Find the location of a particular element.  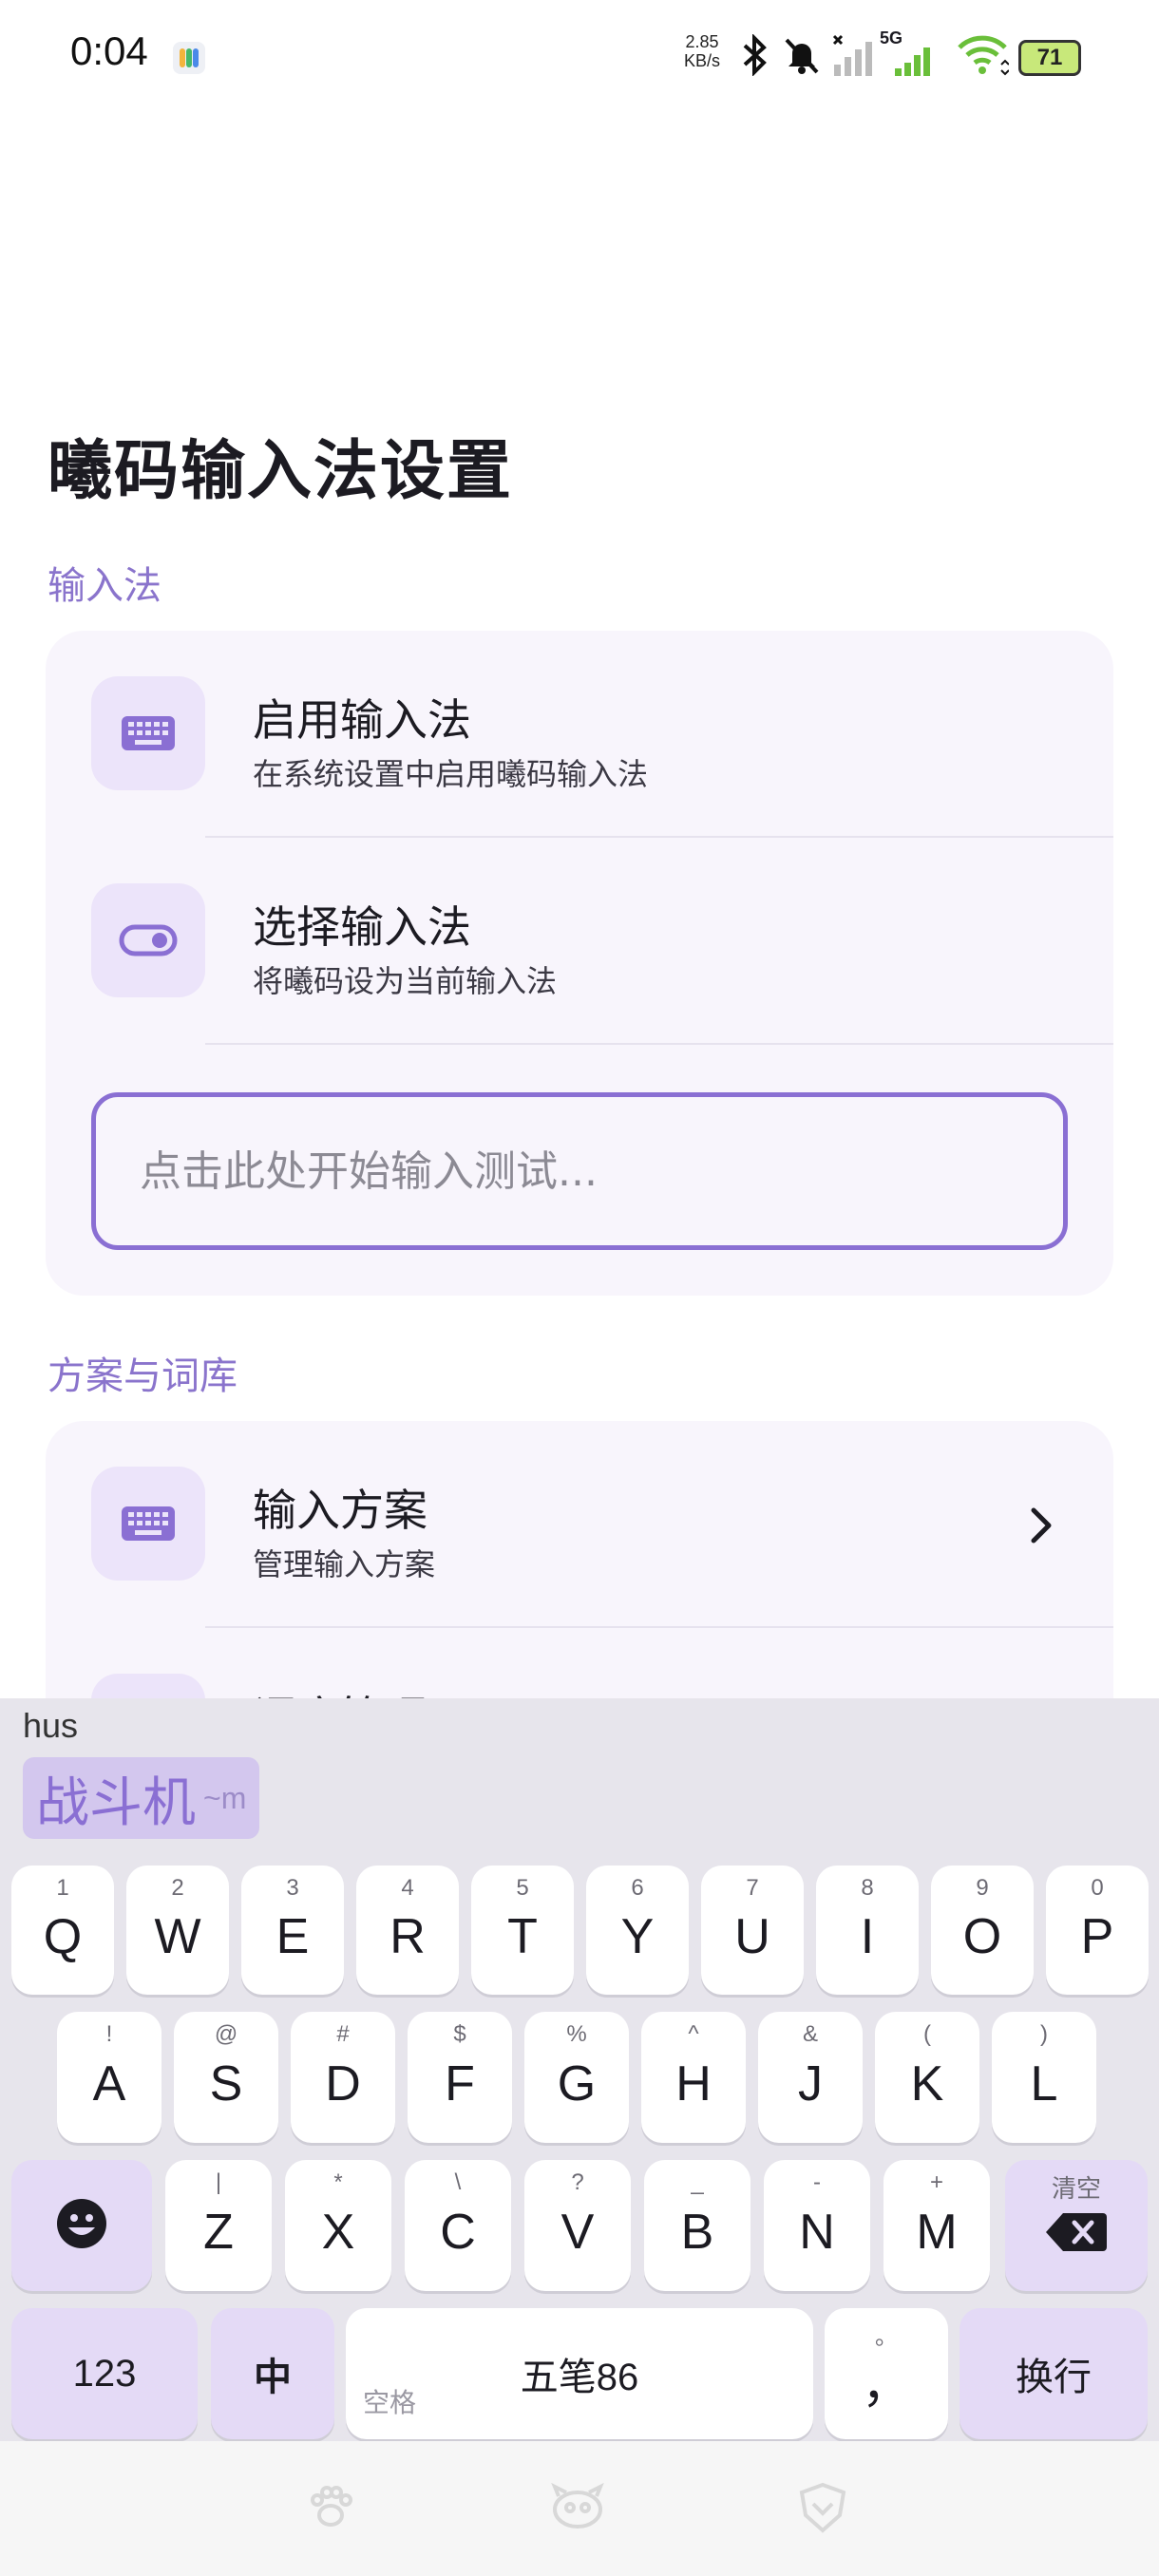

bottom-nav-bar is located at coordinates (579, 2508).